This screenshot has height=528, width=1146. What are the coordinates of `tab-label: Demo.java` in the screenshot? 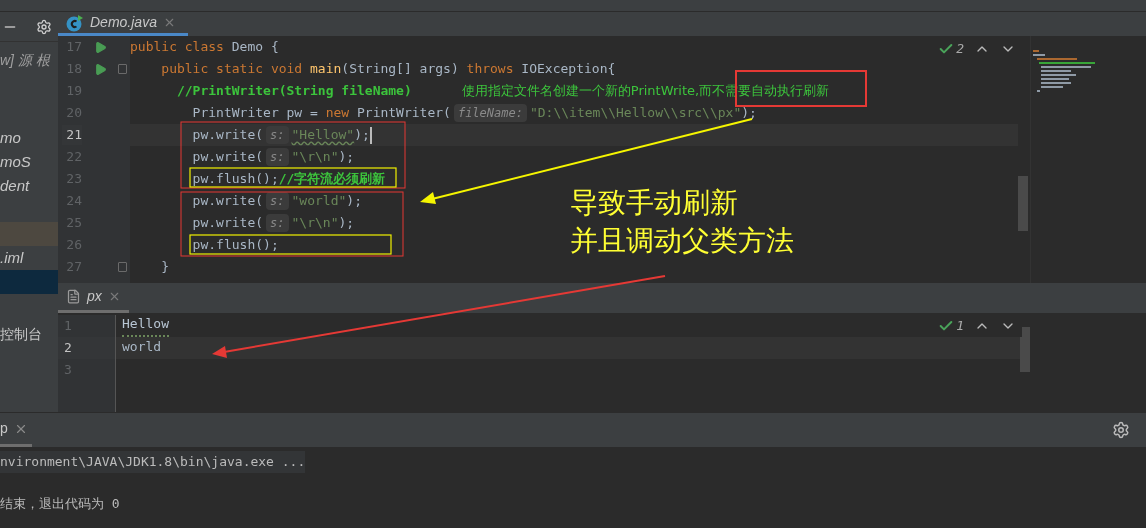 It's located at (123, 22).